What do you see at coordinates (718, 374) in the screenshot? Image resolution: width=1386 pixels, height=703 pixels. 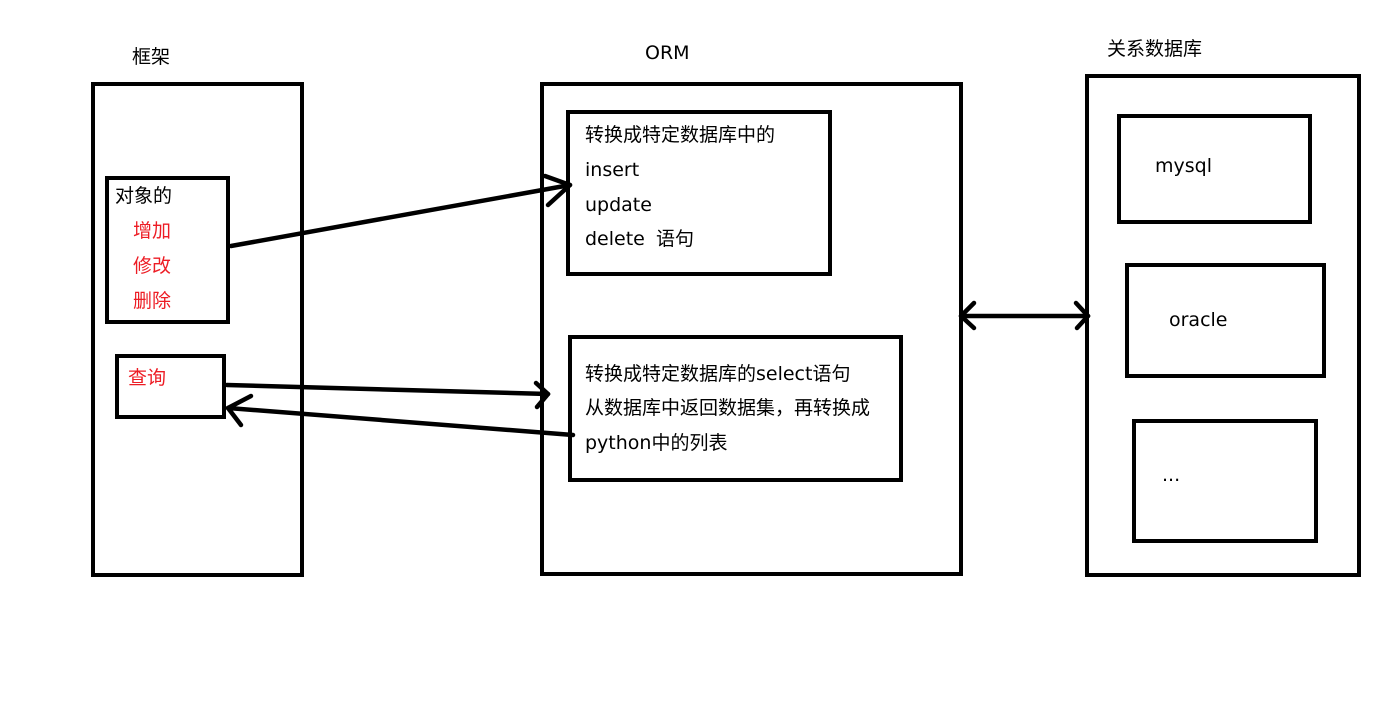 I see `read-line-select: 转换成特定数据库的select语句` at bounding box center [718, 374].